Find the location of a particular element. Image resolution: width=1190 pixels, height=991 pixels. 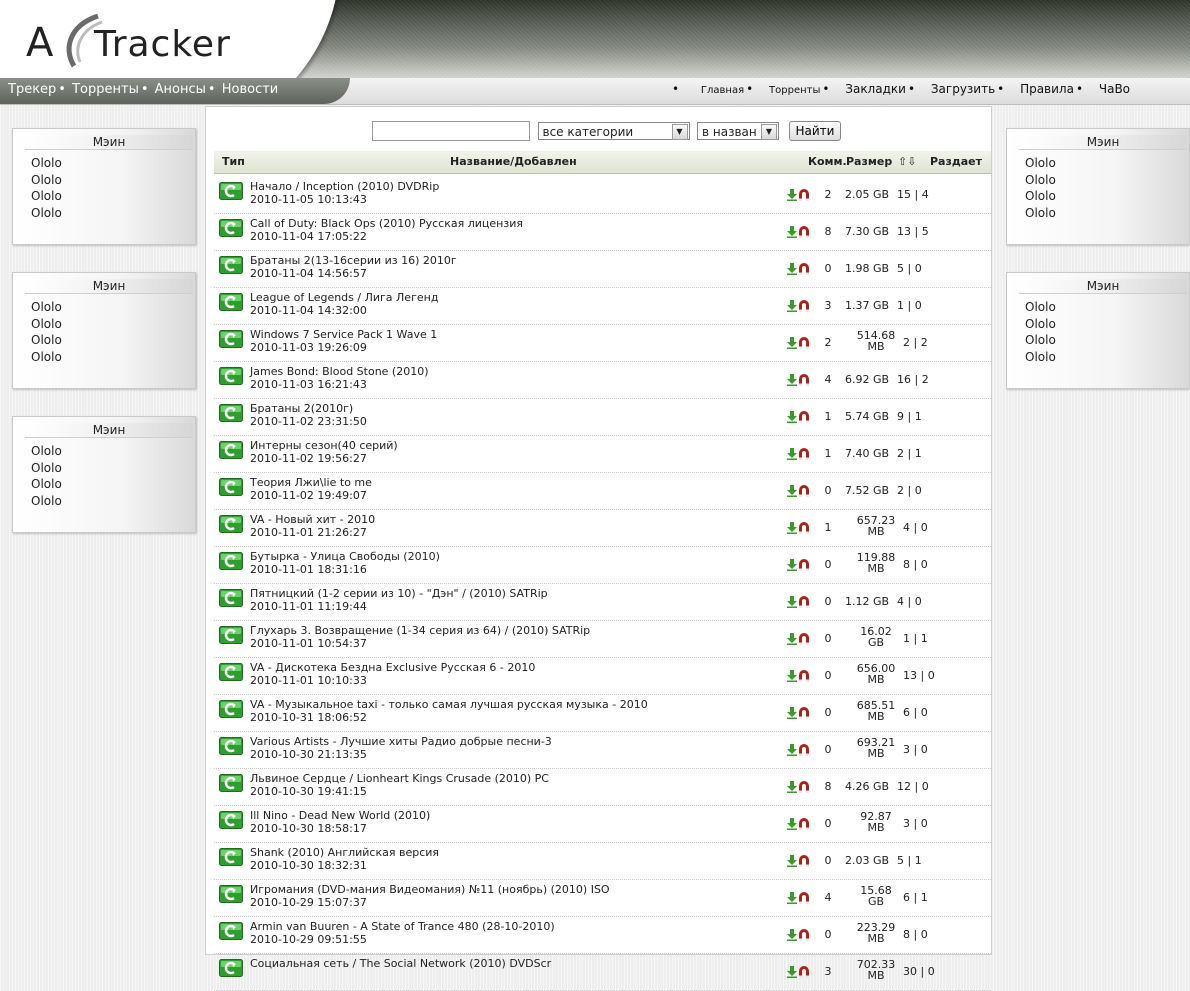

torrent-title-link: Интерны сезон(40 серий) is located at coordinates (324, 446).